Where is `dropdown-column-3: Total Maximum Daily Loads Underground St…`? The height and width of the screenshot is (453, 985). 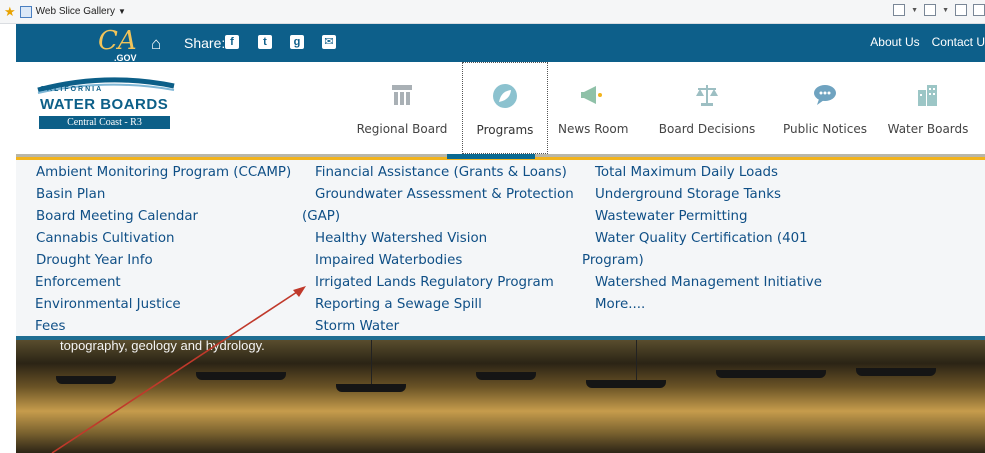 dropdown-column-3: Total Maximum Daily Loads Underground St… is located at coordinates (702, 239).